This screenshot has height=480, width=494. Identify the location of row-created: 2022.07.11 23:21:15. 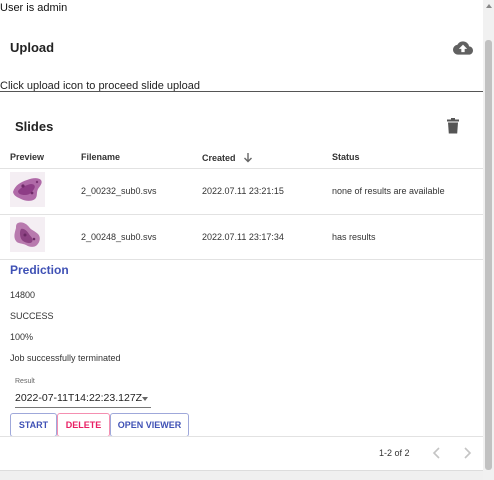
(243, 191).